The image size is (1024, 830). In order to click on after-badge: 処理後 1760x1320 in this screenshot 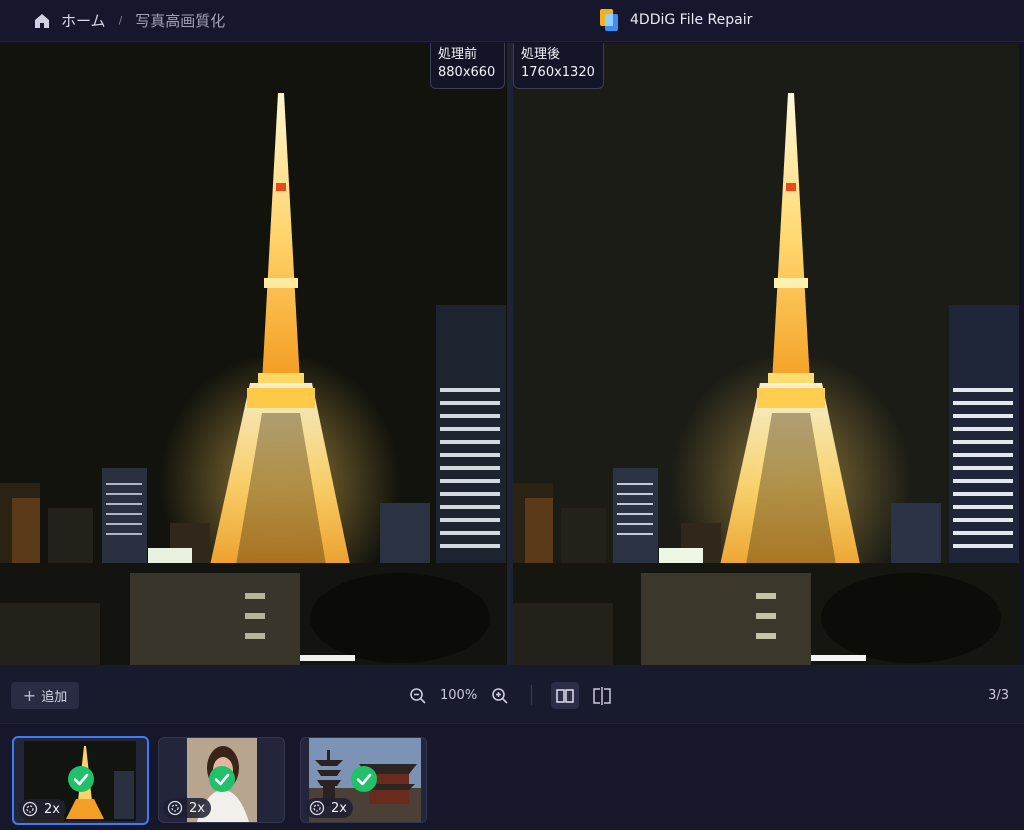, I will do `click(558, 66)`.